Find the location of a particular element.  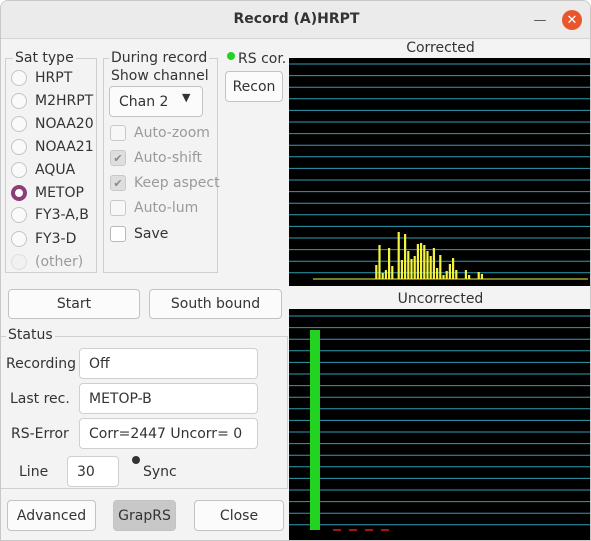

check-keep-aspect: ✔ Keep aspect is located at coordinates (165, 183).